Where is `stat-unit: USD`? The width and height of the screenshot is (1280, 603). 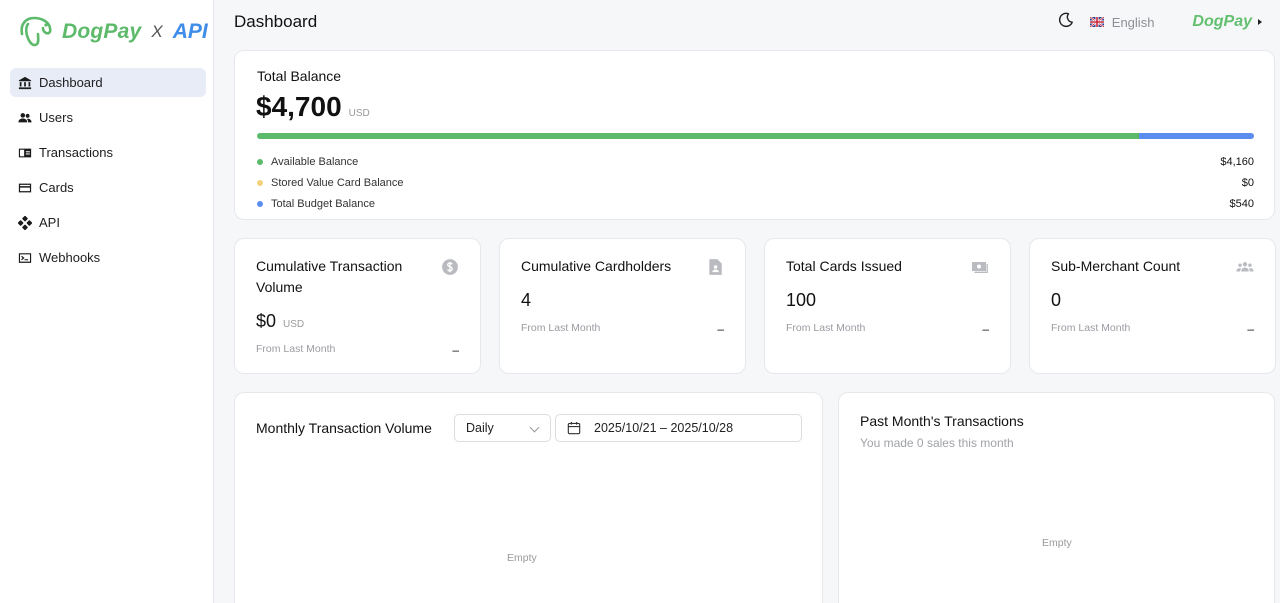 stat-unit: USD is located at coordinates (294, 324).